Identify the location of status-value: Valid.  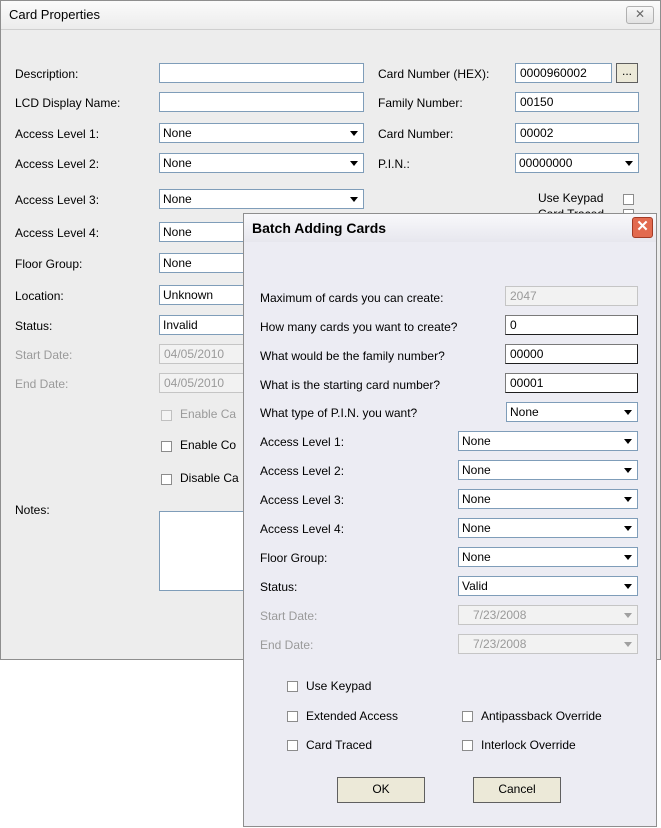
(475, 586).